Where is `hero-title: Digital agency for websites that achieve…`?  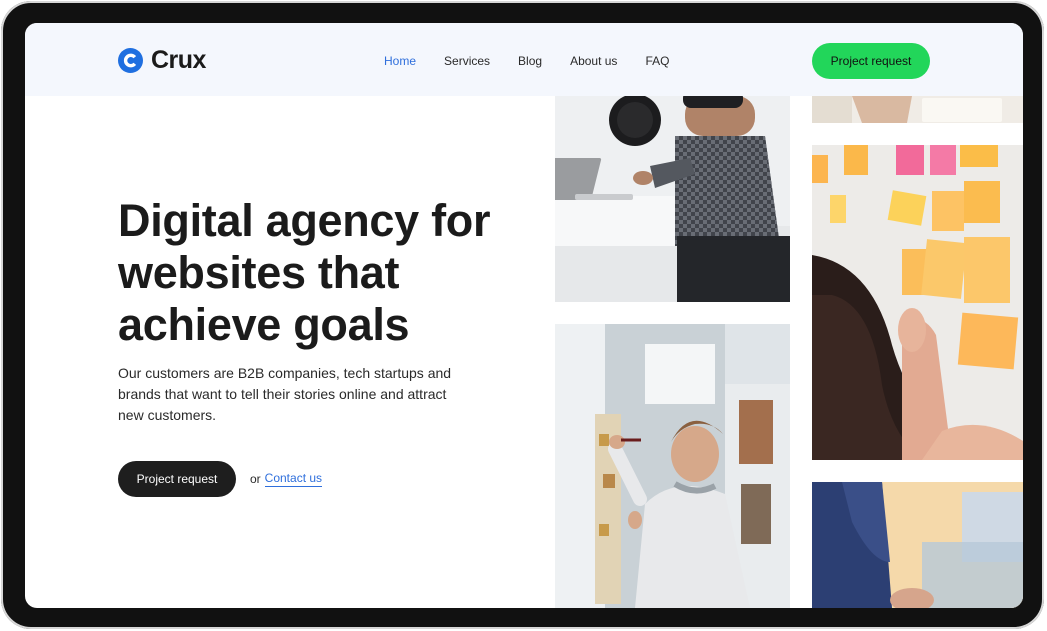 hero-title: Digital agency for websites that achieve… is located at coordinates (304, 272).